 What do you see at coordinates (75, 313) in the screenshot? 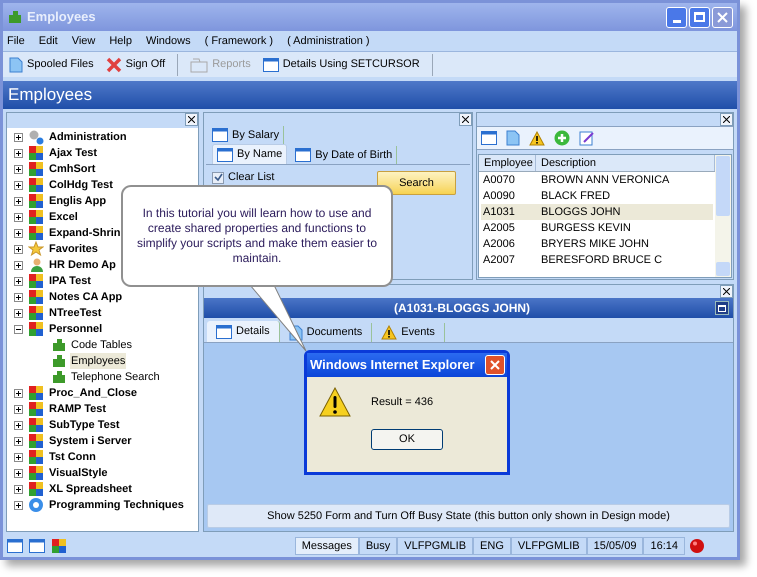
I see `tree-item: NTreeTest` at bounding box center [75, 313].